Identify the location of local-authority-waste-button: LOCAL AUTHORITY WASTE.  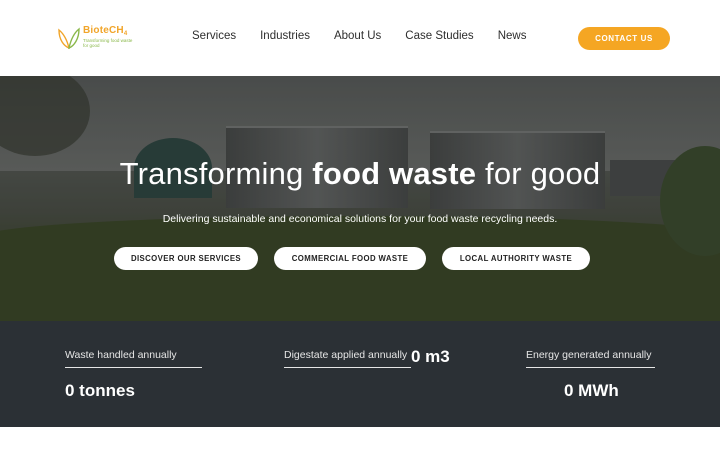
(516, 258).